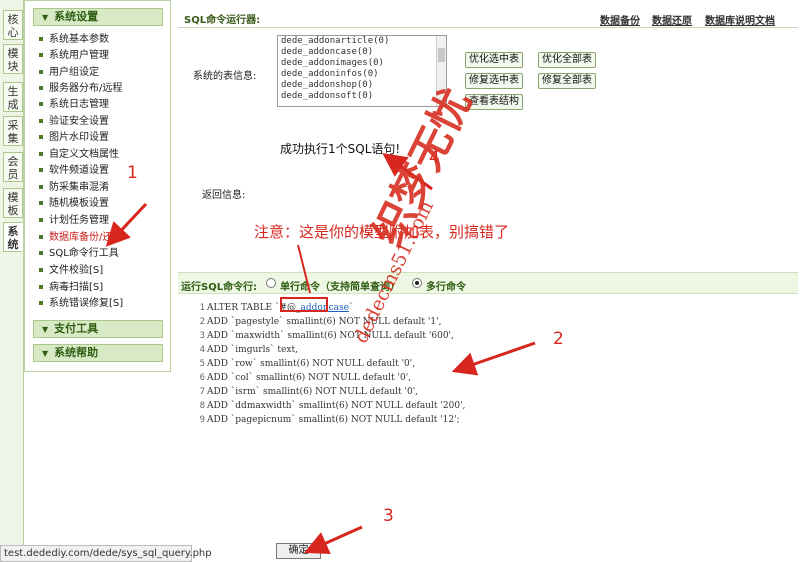  What do you see at coordinates (126, 224) in the screenshot?
I see `arrow-to-db-backup-icon` at bounding box center [126, 224].